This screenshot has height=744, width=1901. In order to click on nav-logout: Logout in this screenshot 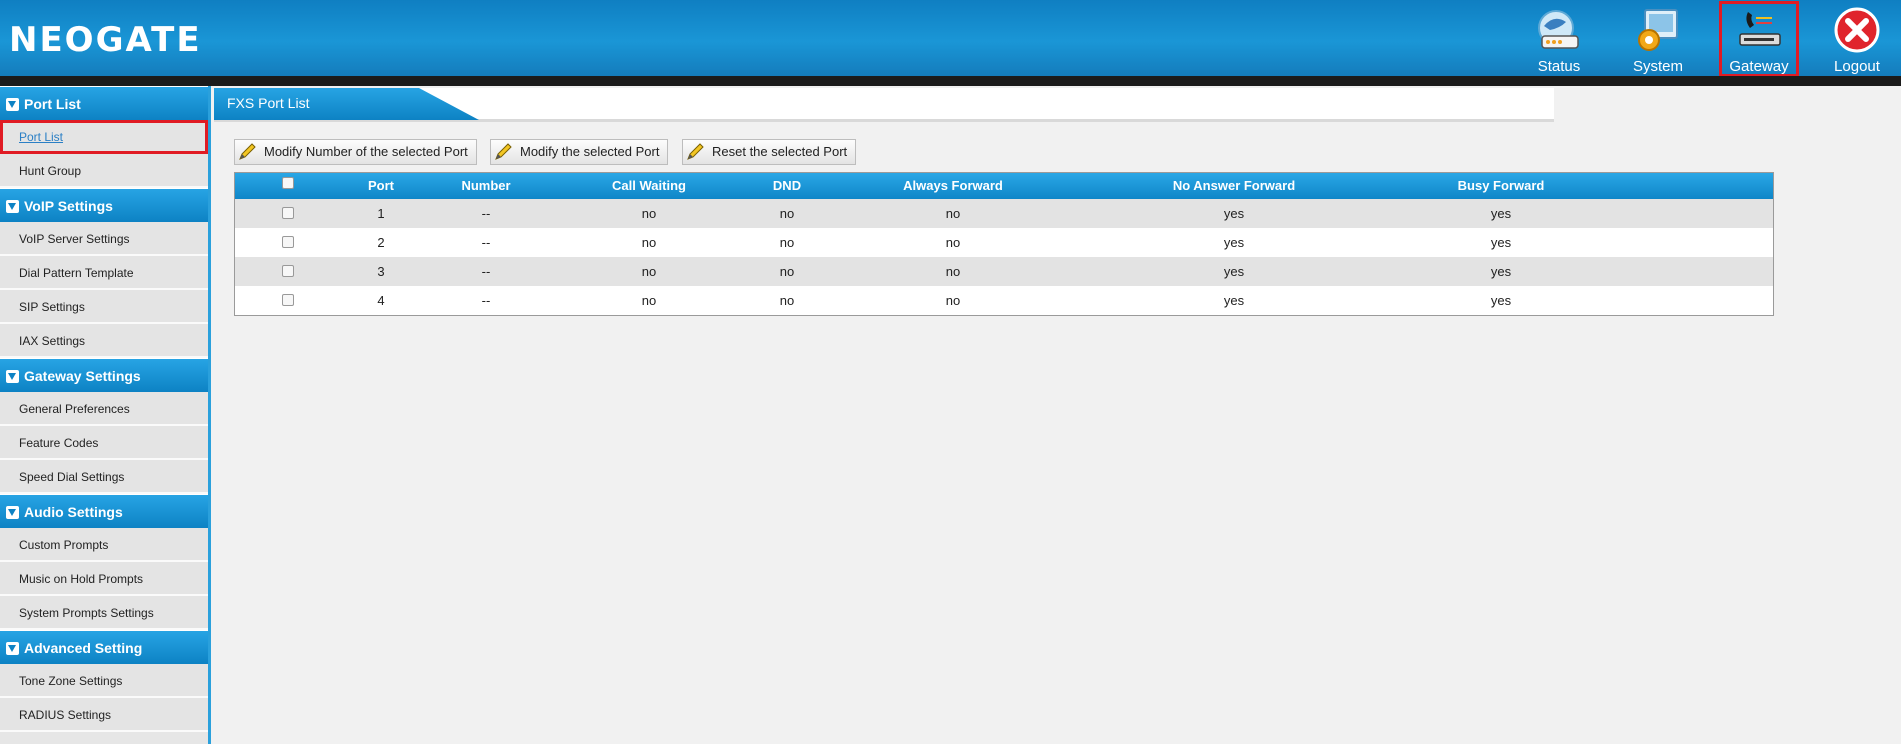, I will do `click(1857, 40)`.